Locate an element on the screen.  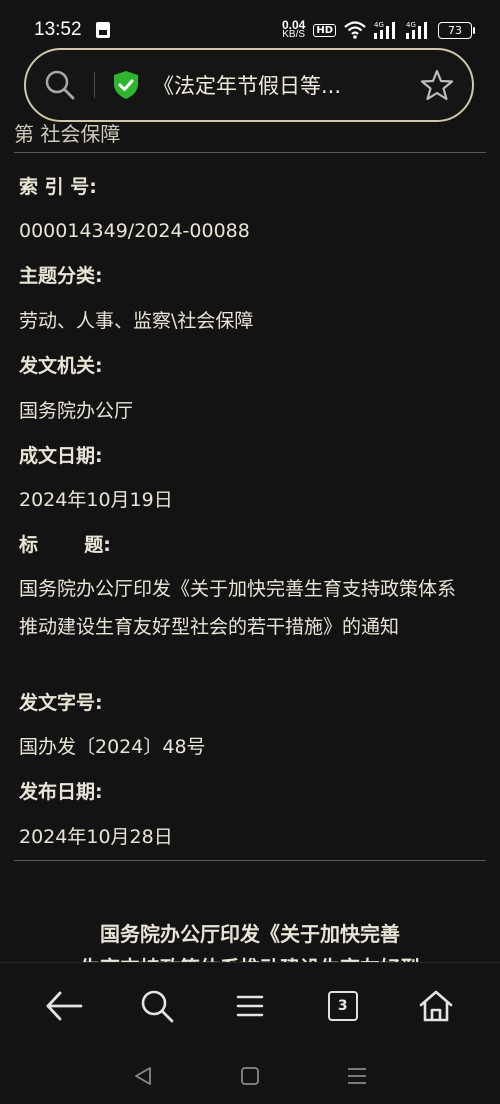
back-arrow-icon is located at coordinates (64, 1005).